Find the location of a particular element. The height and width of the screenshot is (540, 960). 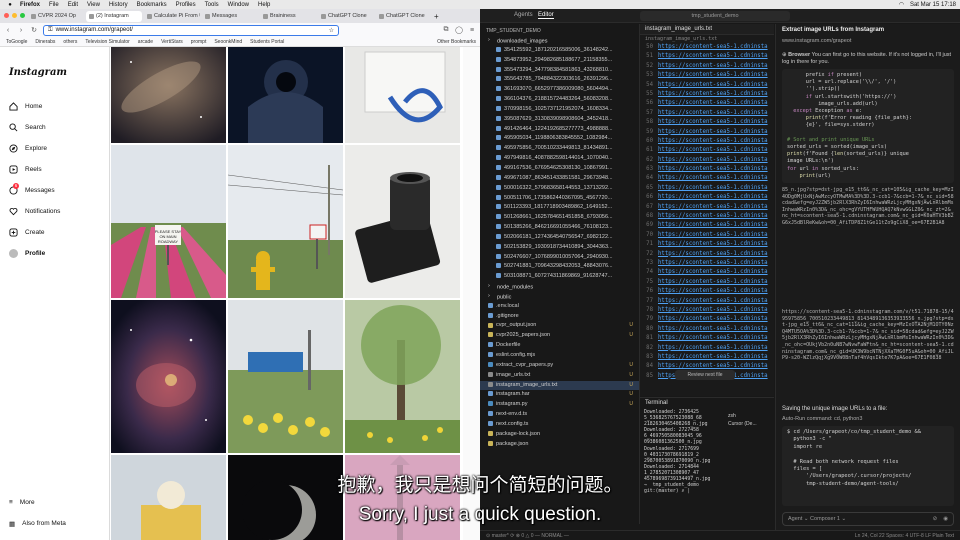

file-item: package-lock.json is located at coordinates (559, 435).